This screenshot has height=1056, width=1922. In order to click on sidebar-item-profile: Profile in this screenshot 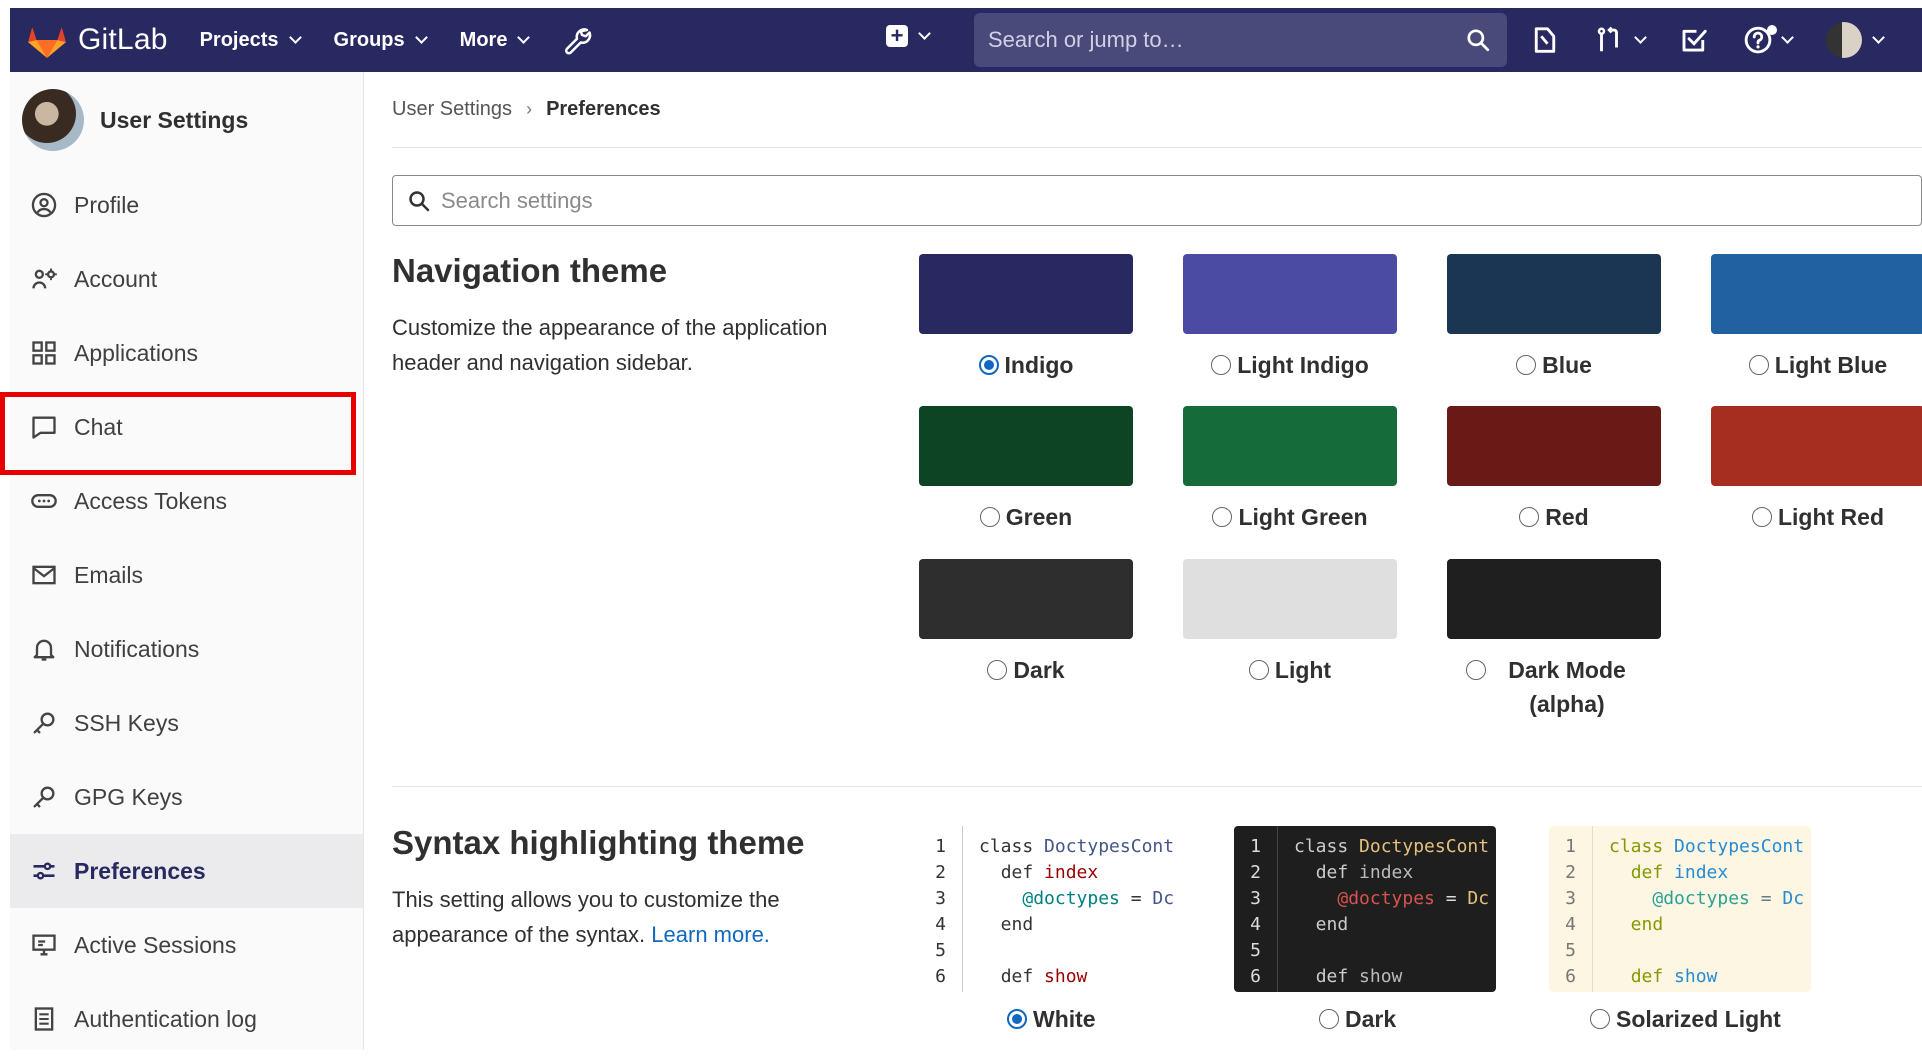, I will do `click(186, 205)`.